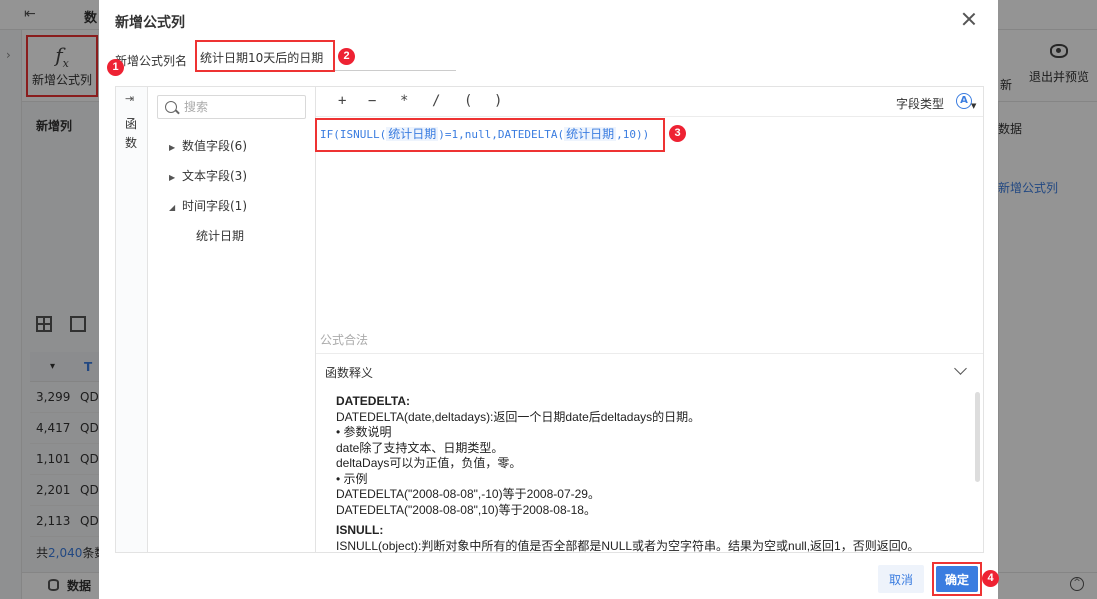 The width and height of the screenshot is (1097, 599). What do you see at coordinates (342, 101) in the screenshot?
I see `op-plus: +` at bounding box center [342, 101].